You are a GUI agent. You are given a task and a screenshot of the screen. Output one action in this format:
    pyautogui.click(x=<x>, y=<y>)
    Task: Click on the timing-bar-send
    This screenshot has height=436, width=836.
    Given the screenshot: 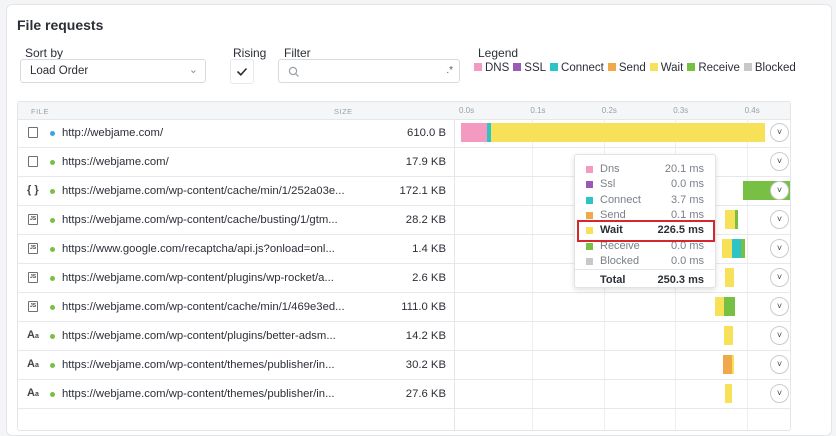 What is the action you would take?
    pyautogui.click(x=727, y=364)
    